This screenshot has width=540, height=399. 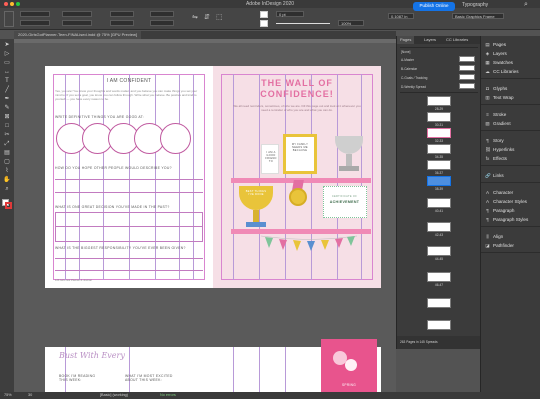 What do you see at coordinates (7, 45) in the screenshot?
I see `selection-tool-icon: ➤` at bounding box center [7, 45].